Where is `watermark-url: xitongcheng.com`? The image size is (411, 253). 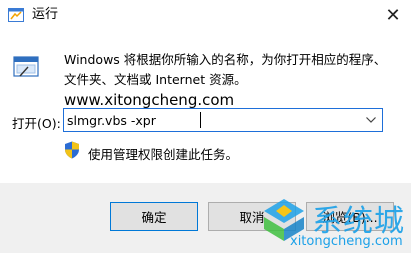 watermark-url: xitongcheng.com is located at coordinates (346, 241).